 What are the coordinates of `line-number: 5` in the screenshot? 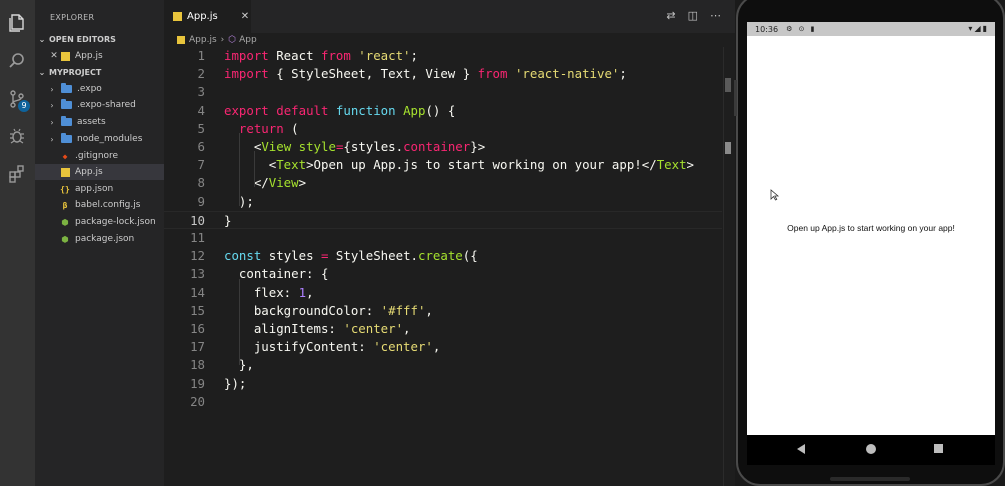 It's located at (201, 128).